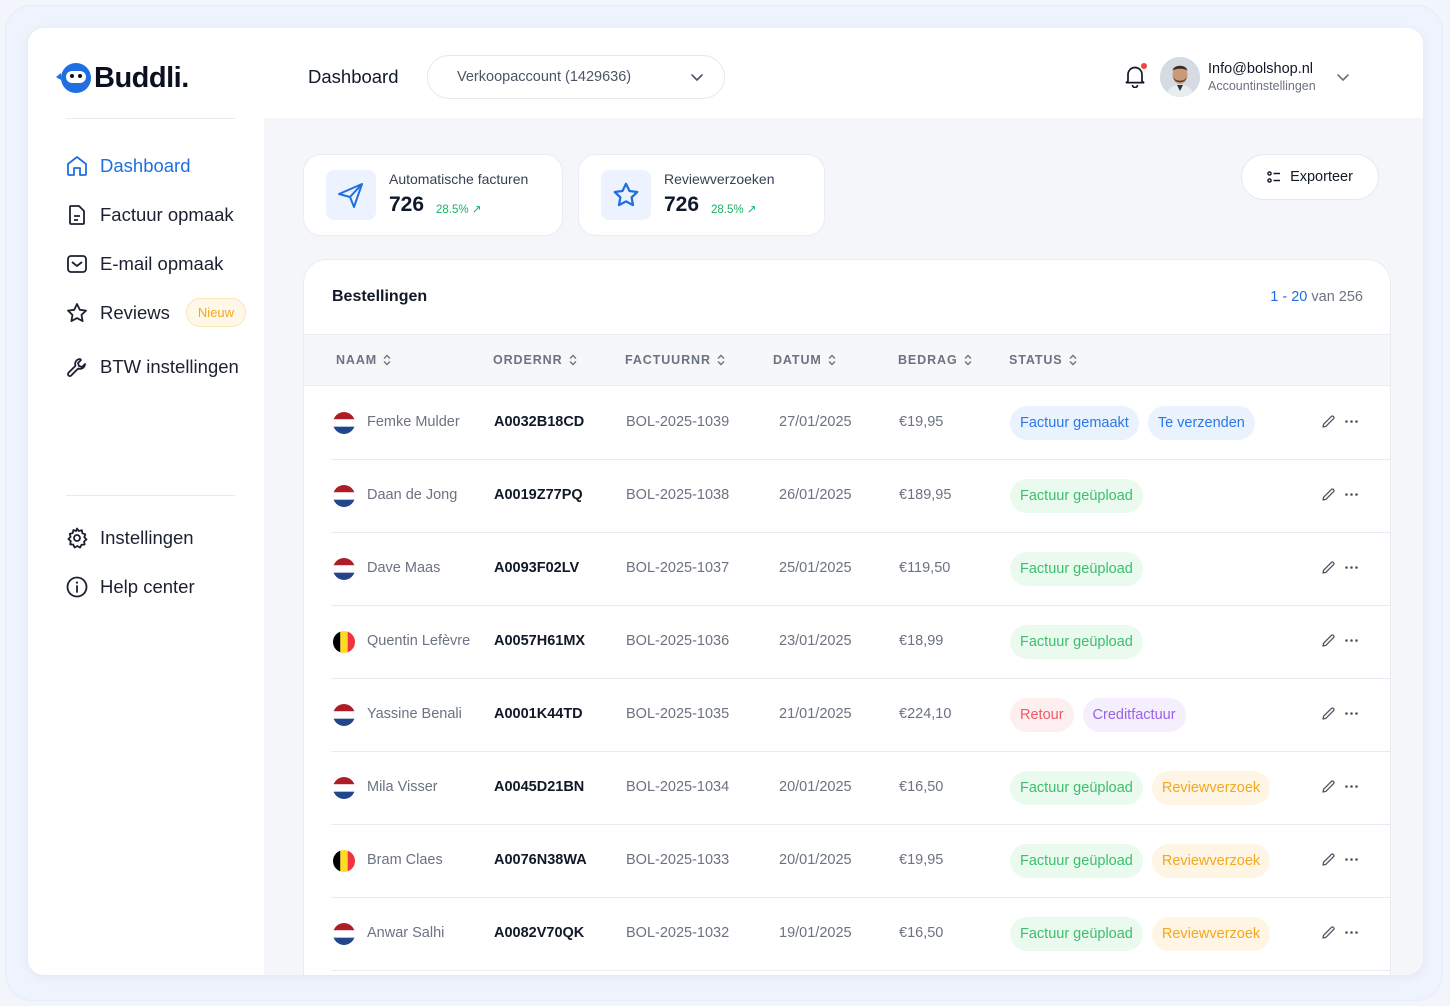 The width and height of the screenshot is (1450, 1006). What do you see at coordinates (804, 360) in the screenshot?
I see `column-header-datum: DATUM` at bounding box center [804, 360].